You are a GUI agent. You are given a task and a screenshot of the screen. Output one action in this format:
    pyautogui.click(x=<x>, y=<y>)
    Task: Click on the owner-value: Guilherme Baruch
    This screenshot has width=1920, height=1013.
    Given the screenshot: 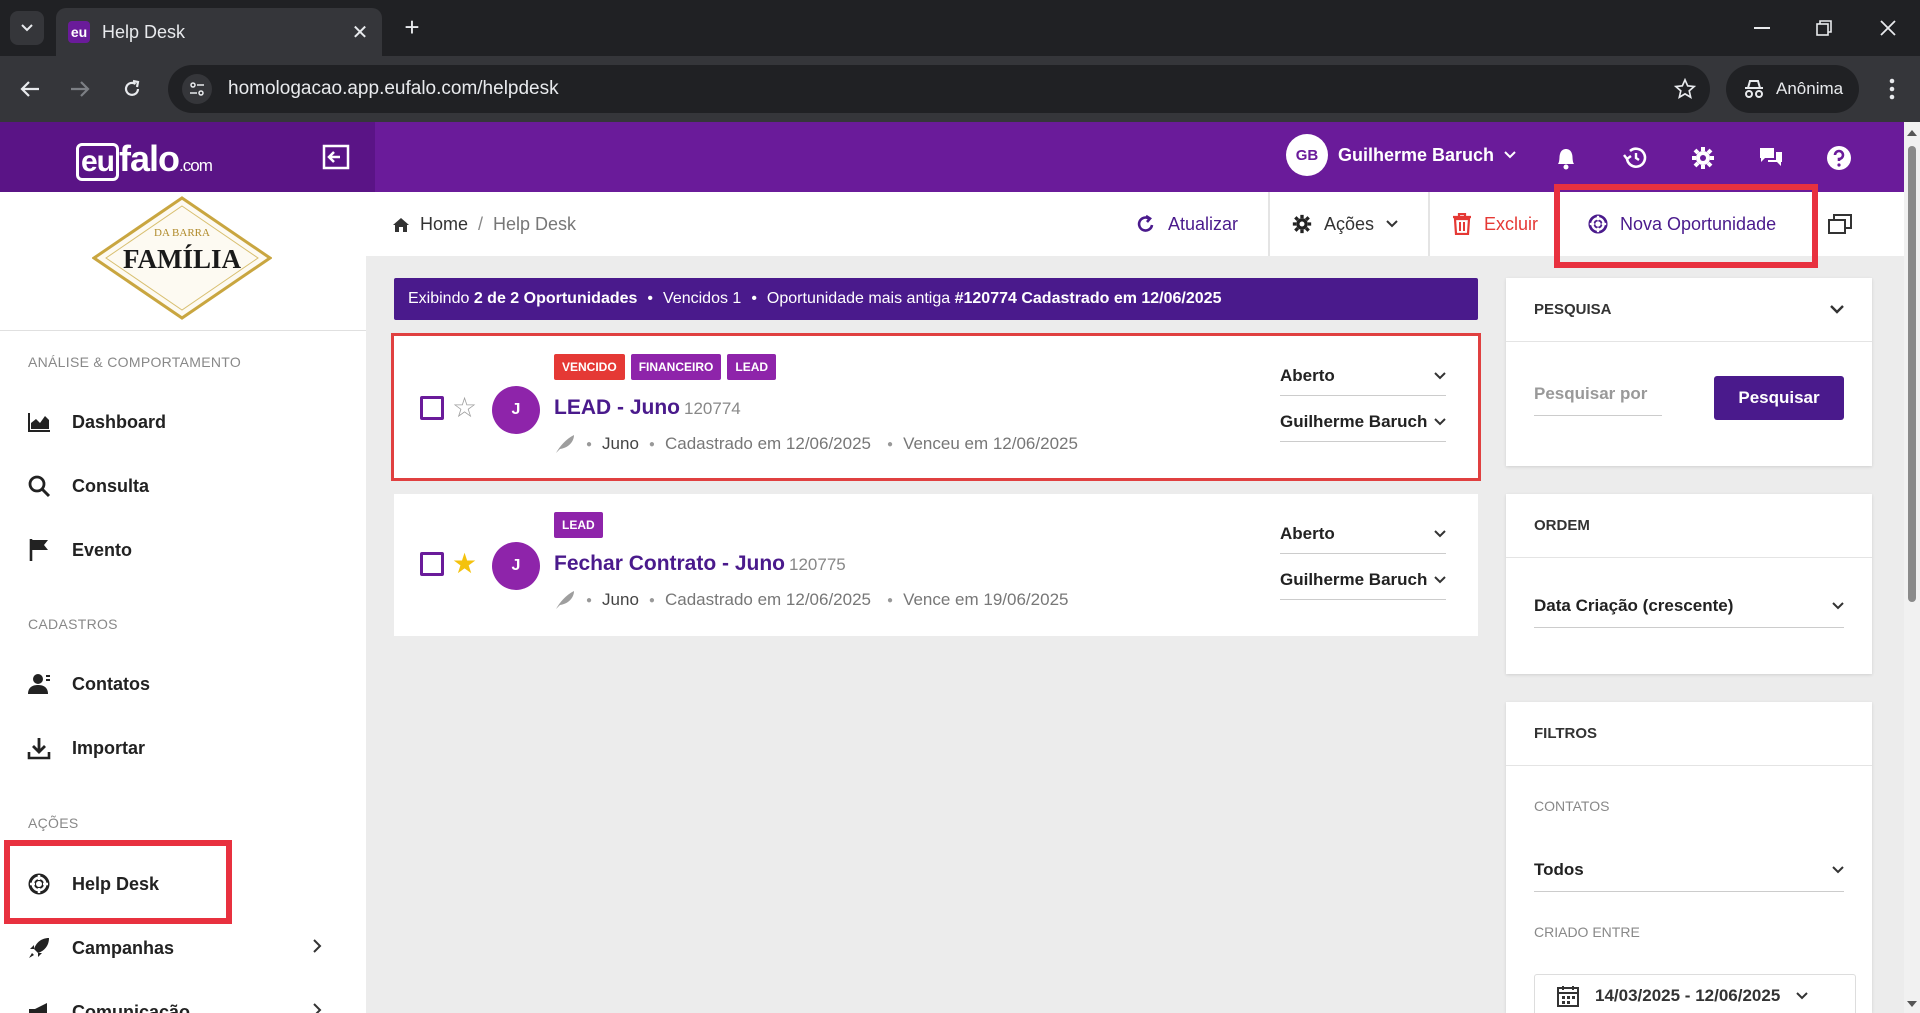 What is the action you would take?
    pyautogui.click(x=1354, y=579)
    